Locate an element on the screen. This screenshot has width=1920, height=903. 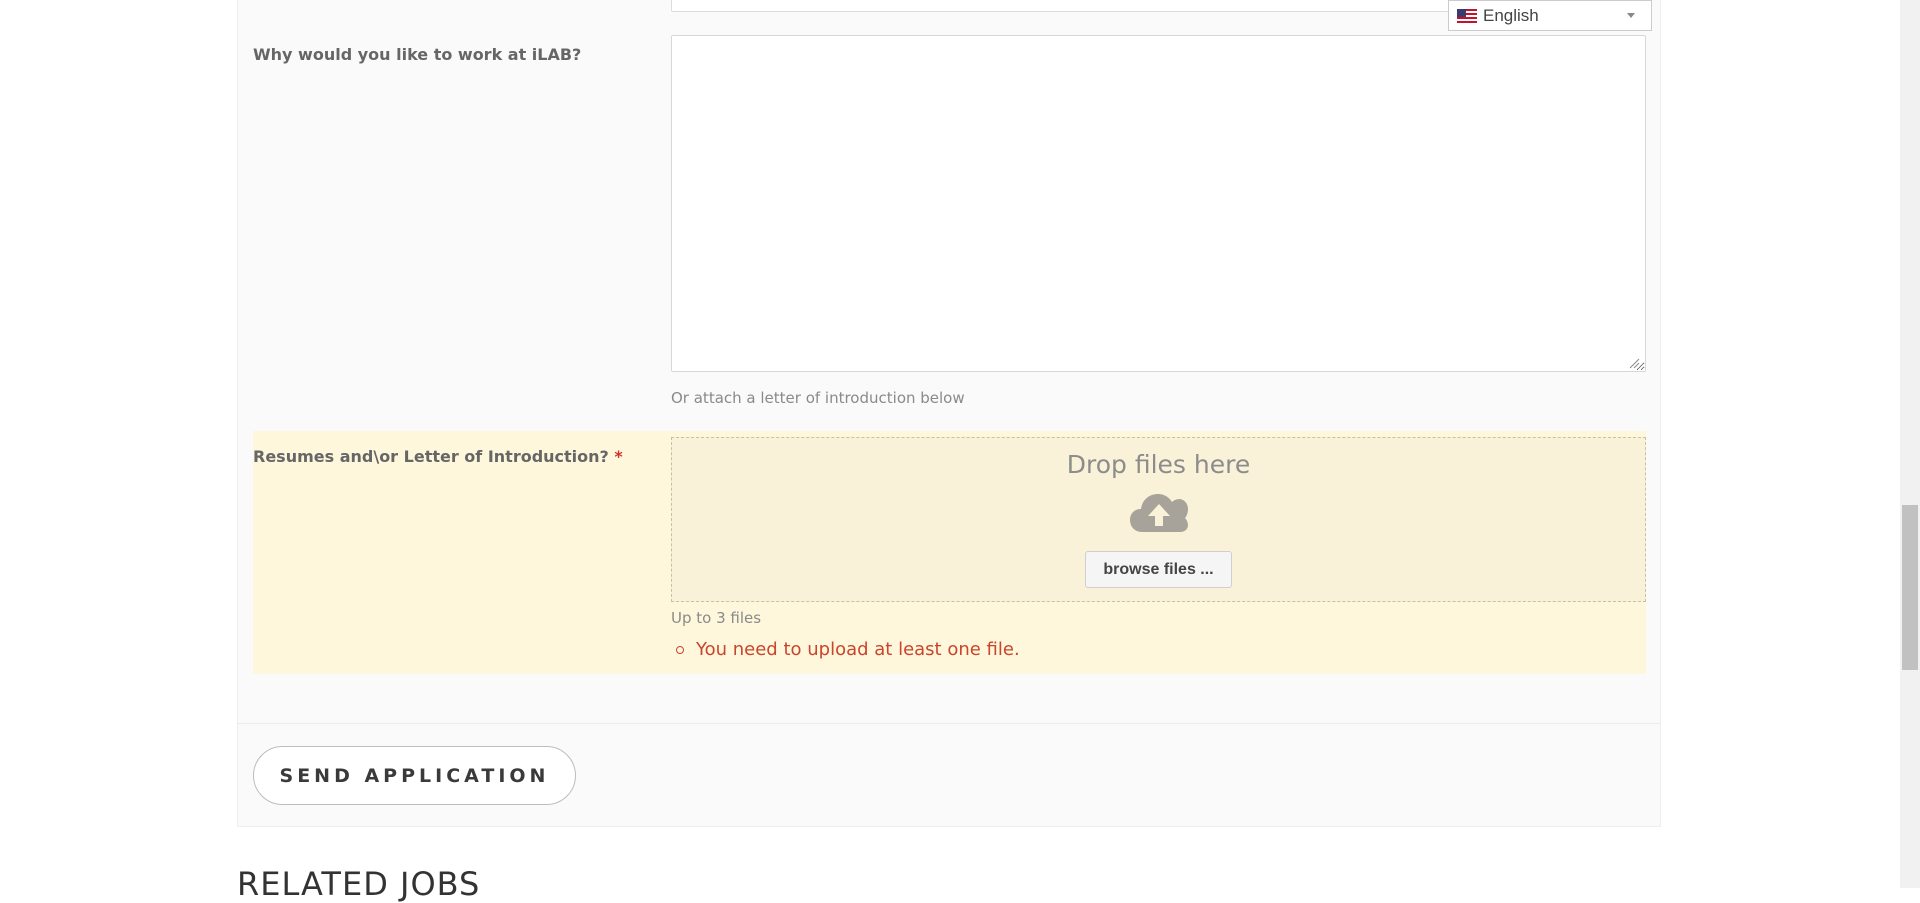
language-selector: English is located at coordinates (1550, 15).